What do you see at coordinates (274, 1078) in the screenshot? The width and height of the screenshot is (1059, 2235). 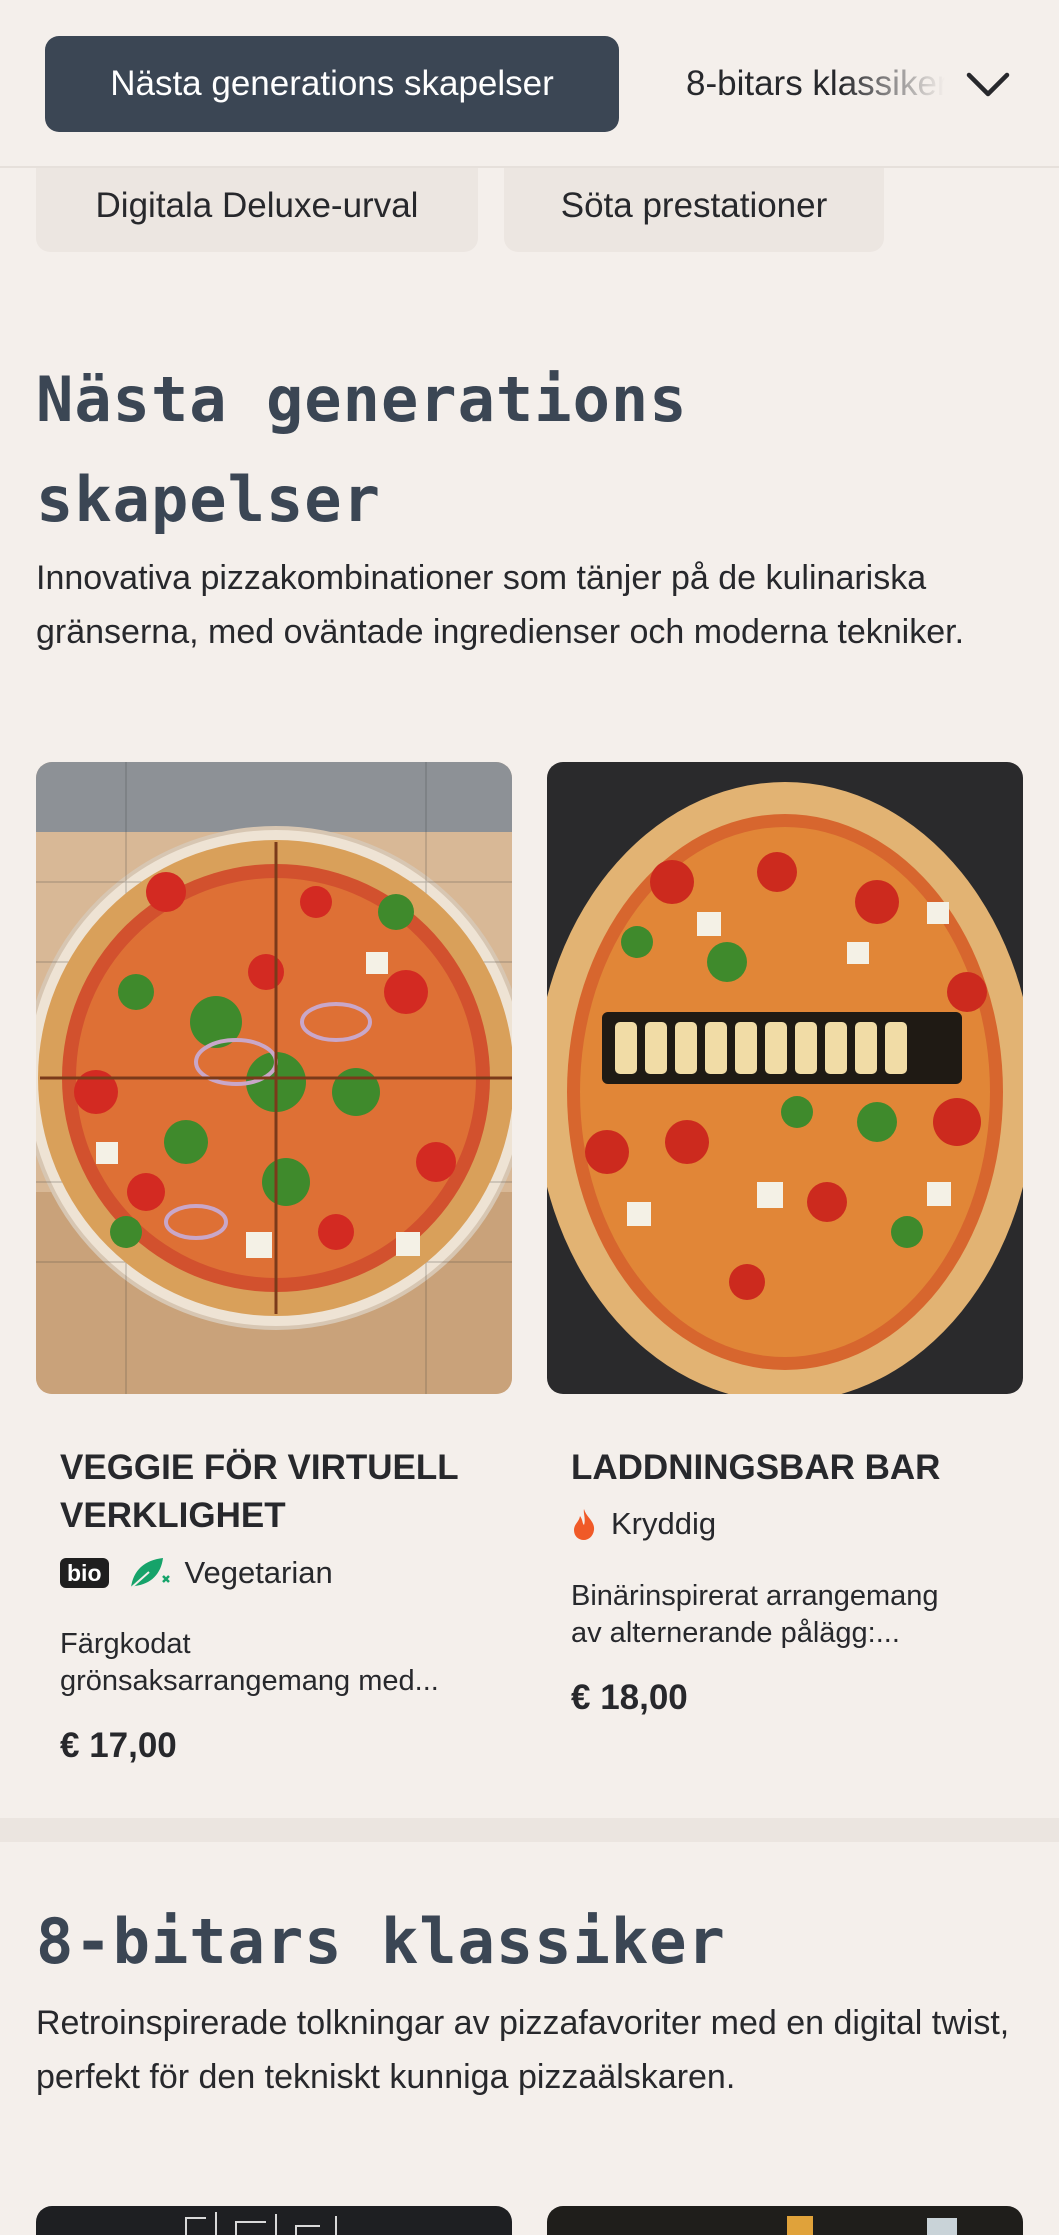 I see `product-image-veggie` at bounding box center [274, 1078].